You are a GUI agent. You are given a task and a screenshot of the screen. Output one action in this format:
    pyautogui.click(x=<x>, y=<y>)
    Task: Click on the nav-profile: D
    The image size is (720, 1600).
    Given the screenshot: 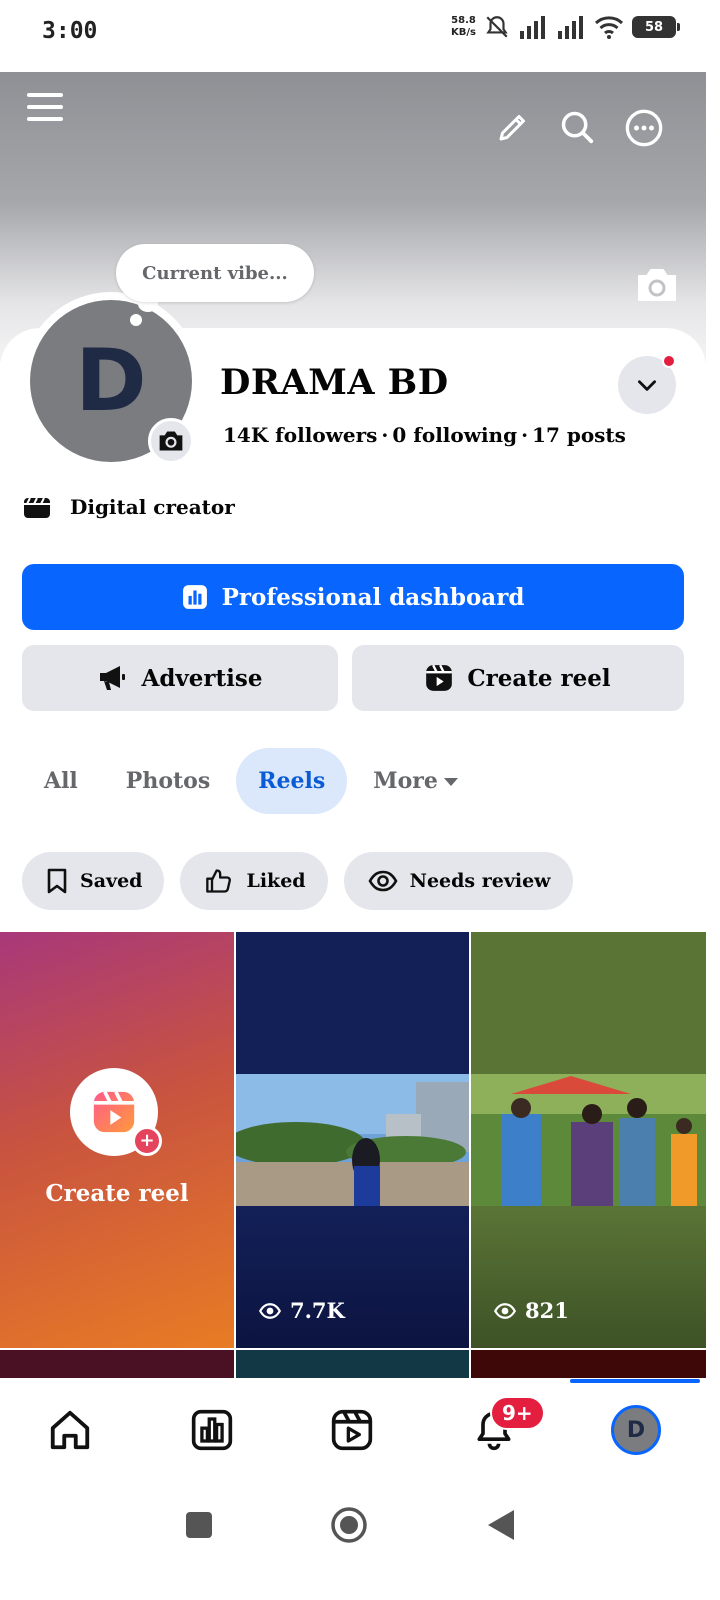 What is the action you would take?
    pyautogui.click(x=636, y=1430)
    